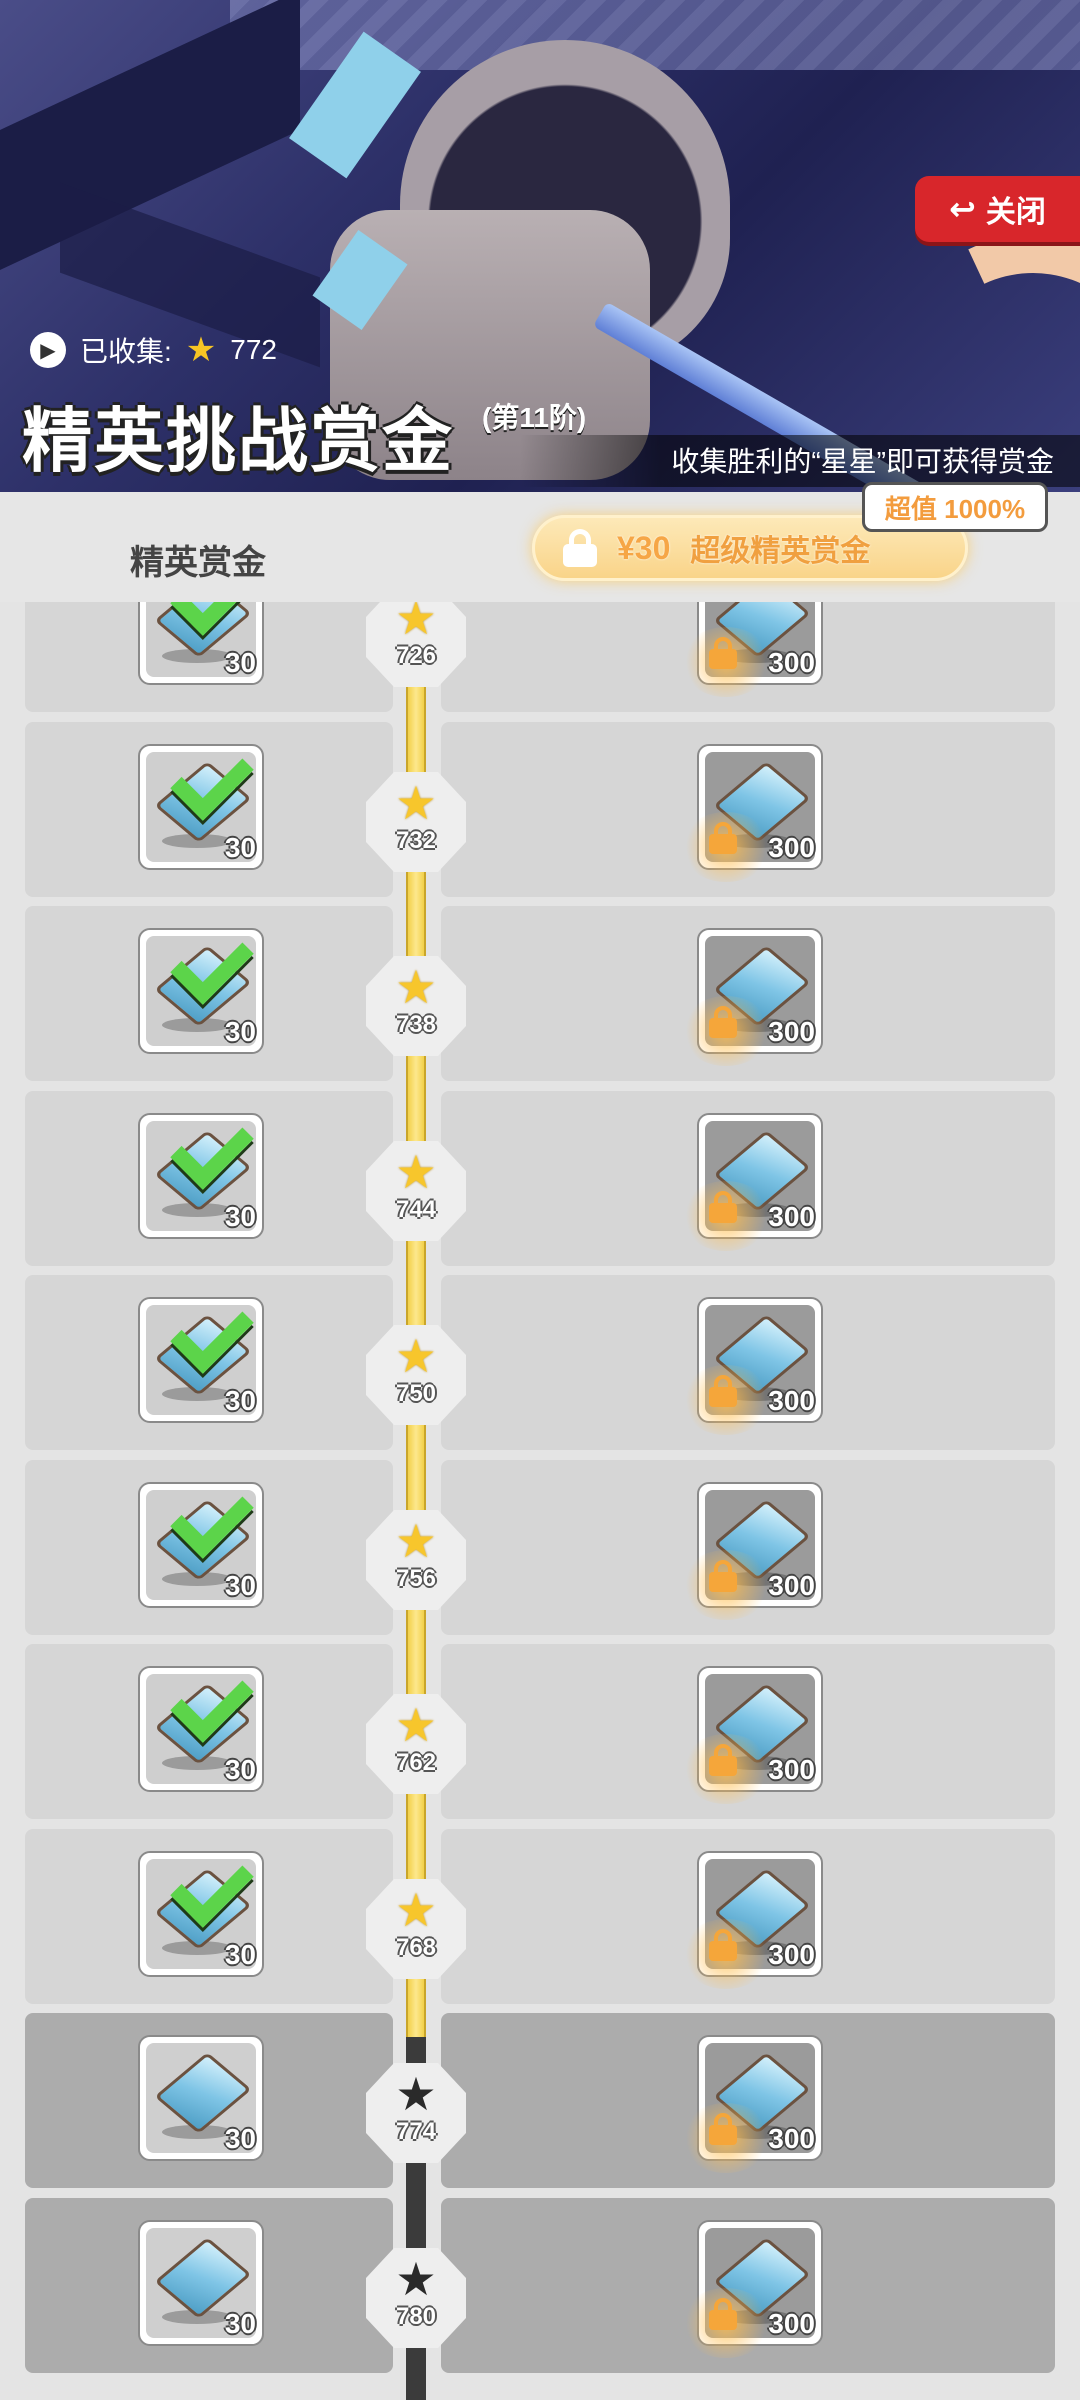 The width and height of the screenshot is (1080, 2400). What do you see at coordinates (540, 1362) in the screenshot?
I see `reward-row: 30 300 ★ 750` at bounding box center [540, 1362].